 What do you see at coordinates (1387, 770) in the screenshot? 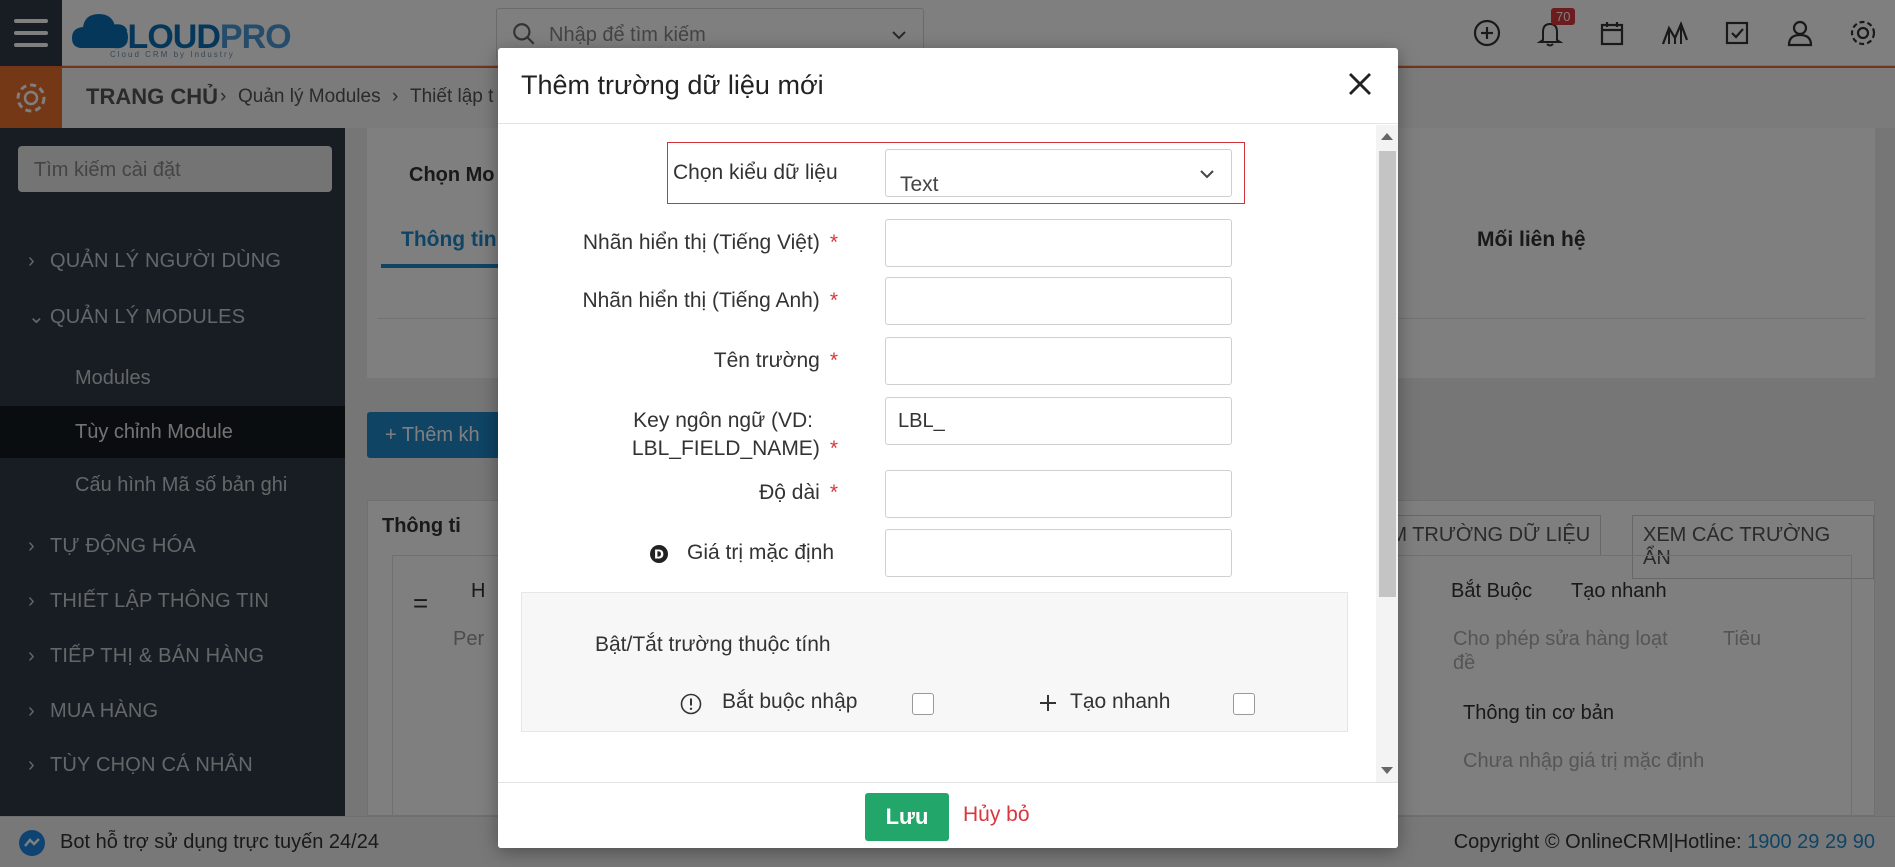
I see `scroll-down-arrow` at bounding box center [1387, 770].